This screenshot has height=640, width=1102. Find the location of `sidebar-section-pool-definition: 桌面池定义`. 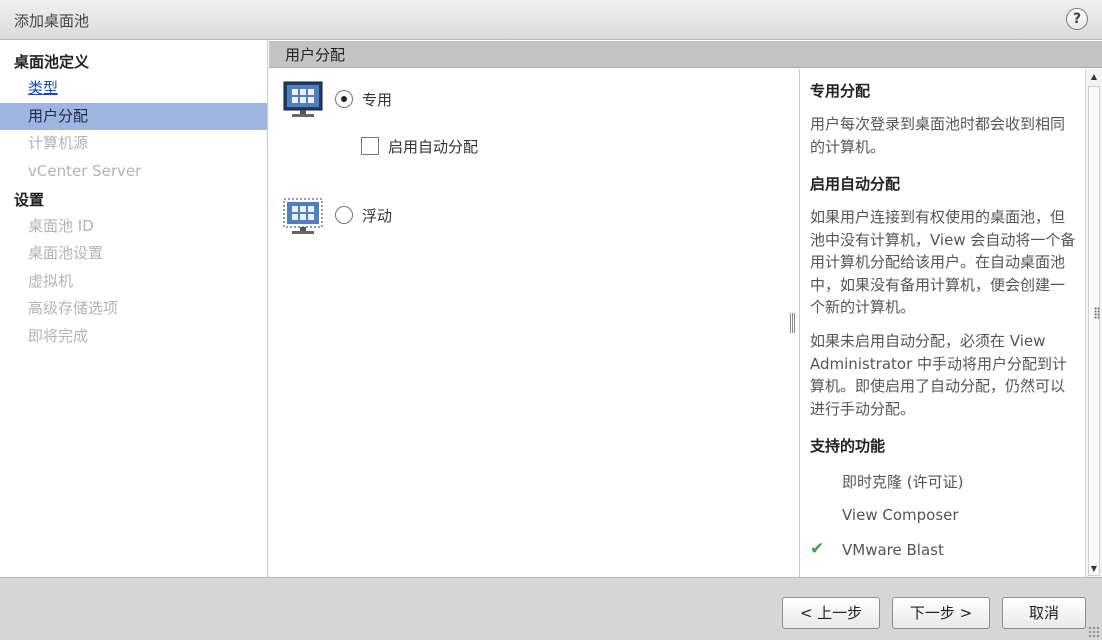

sidebar-section-pool-definition: 桌面池定义 is located at coordinates (52, 62).